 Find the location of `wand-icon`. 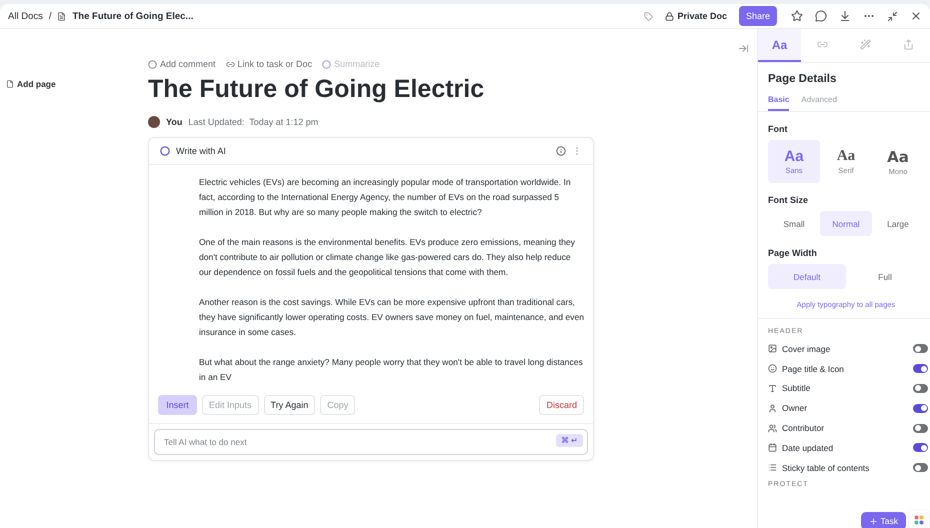

wand-icon is located at coordinates (865, 44).